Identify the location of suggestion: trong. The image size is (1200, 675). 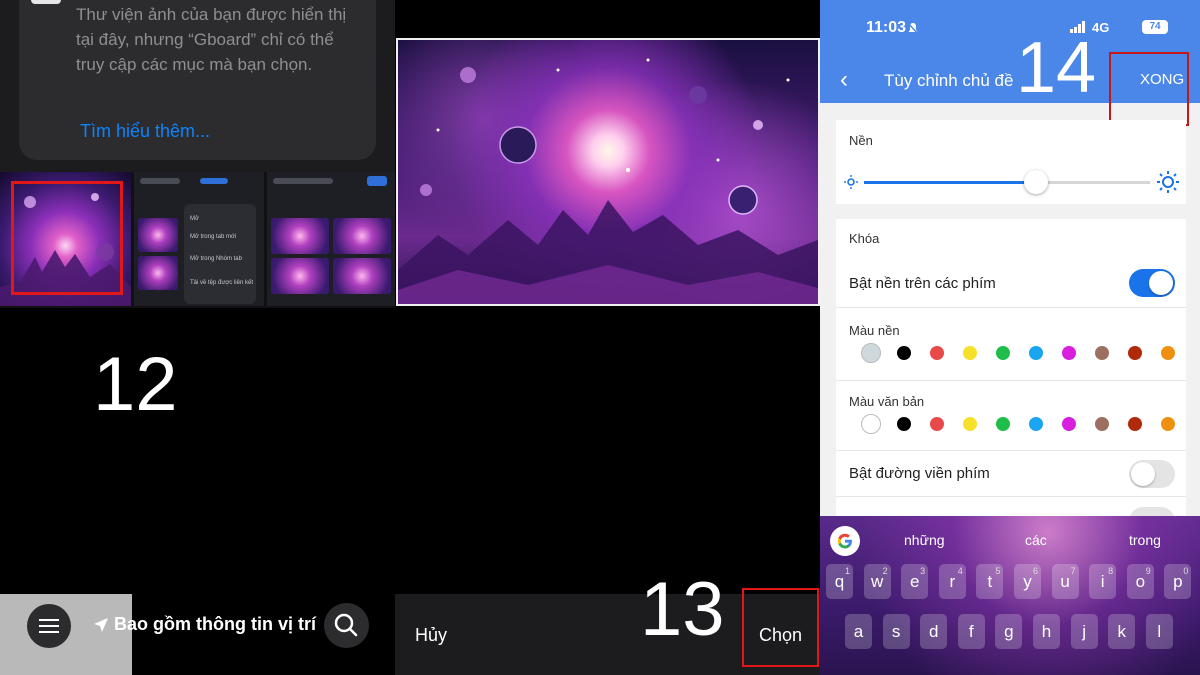
(1145, 540).